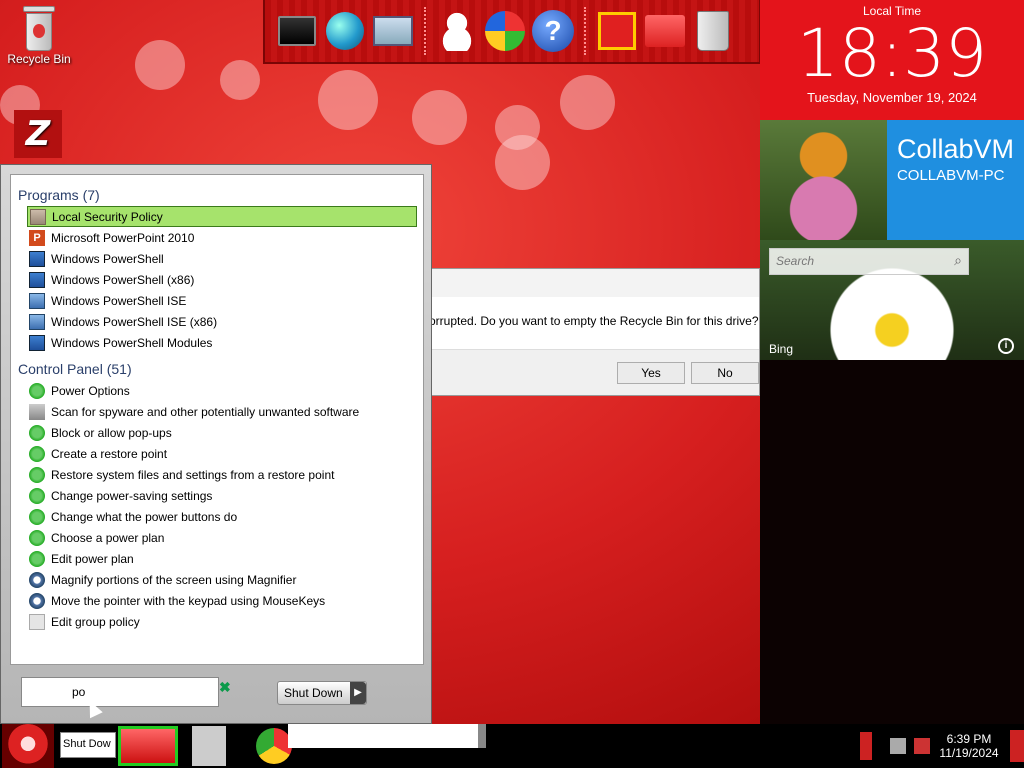 The height and width of the screenshot is (768, 1024). Describe the element at coordinates (222, 300) in the screenshot. I see `result-item: Windows PowerShell ISE` at that location.